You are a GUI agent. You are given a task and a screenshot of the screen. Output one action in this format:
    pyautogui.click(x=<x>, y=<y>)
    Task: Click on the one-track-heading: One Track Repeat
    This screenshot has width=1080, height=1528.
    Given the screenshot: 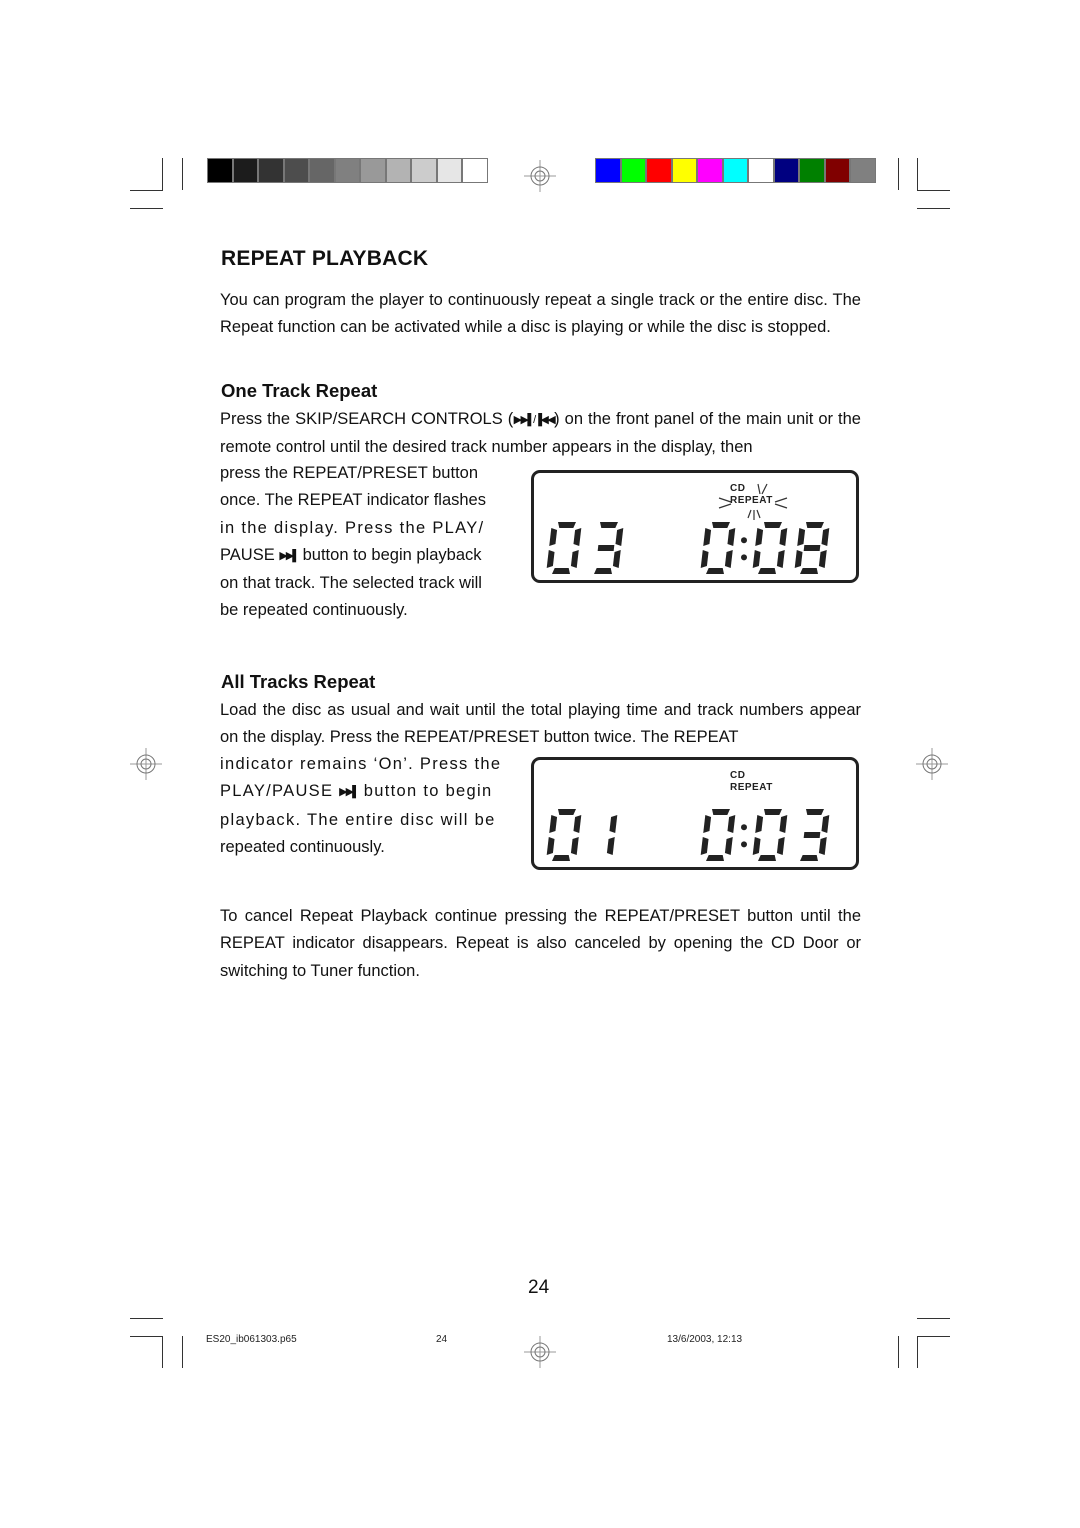 What is the action you would take?
    pyautogui.click(x=299, y=390)
    